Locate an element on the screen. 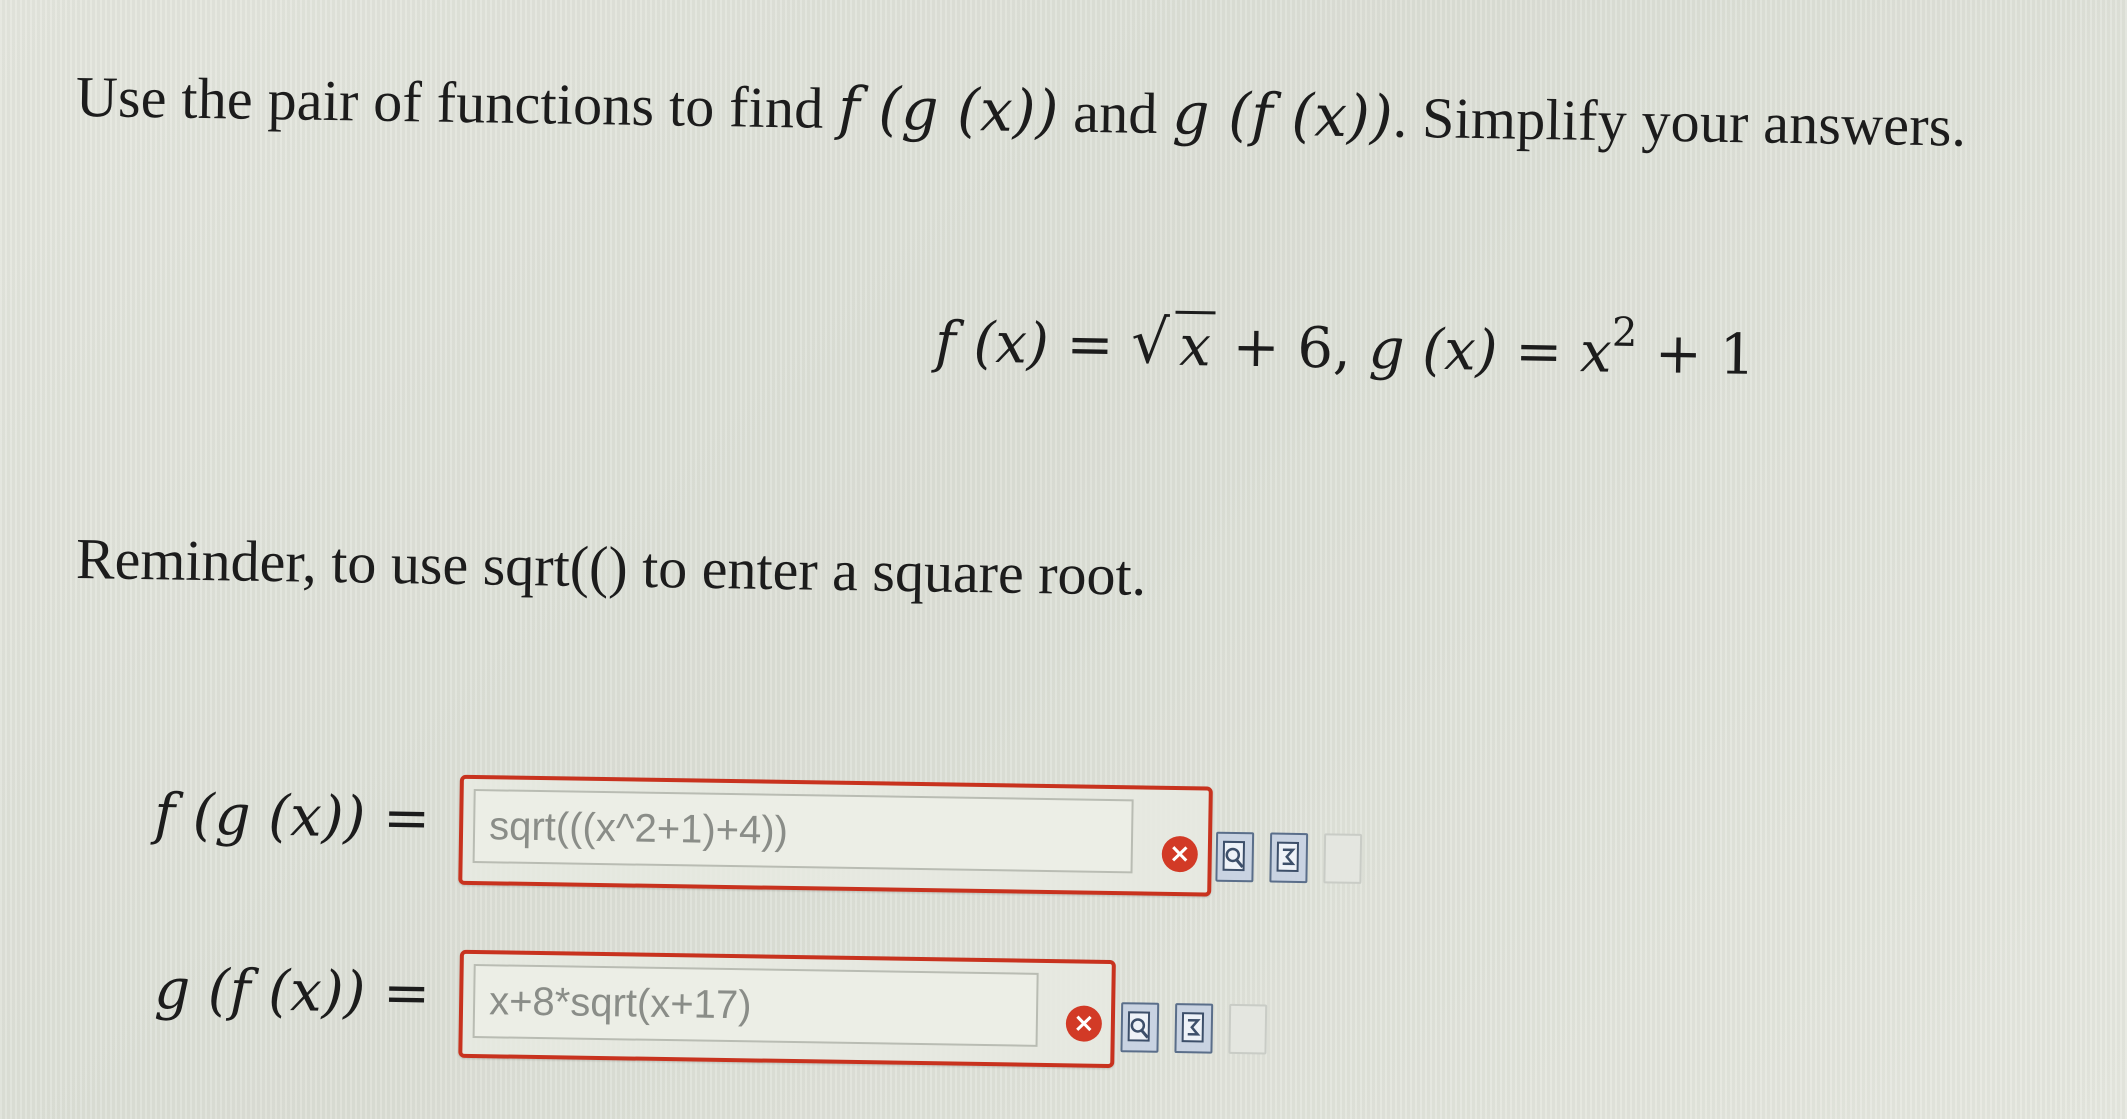  function-definitions: f (x) = √ x + 6, g (x) = x2 + 1 is located at coordinates (1345, 347).